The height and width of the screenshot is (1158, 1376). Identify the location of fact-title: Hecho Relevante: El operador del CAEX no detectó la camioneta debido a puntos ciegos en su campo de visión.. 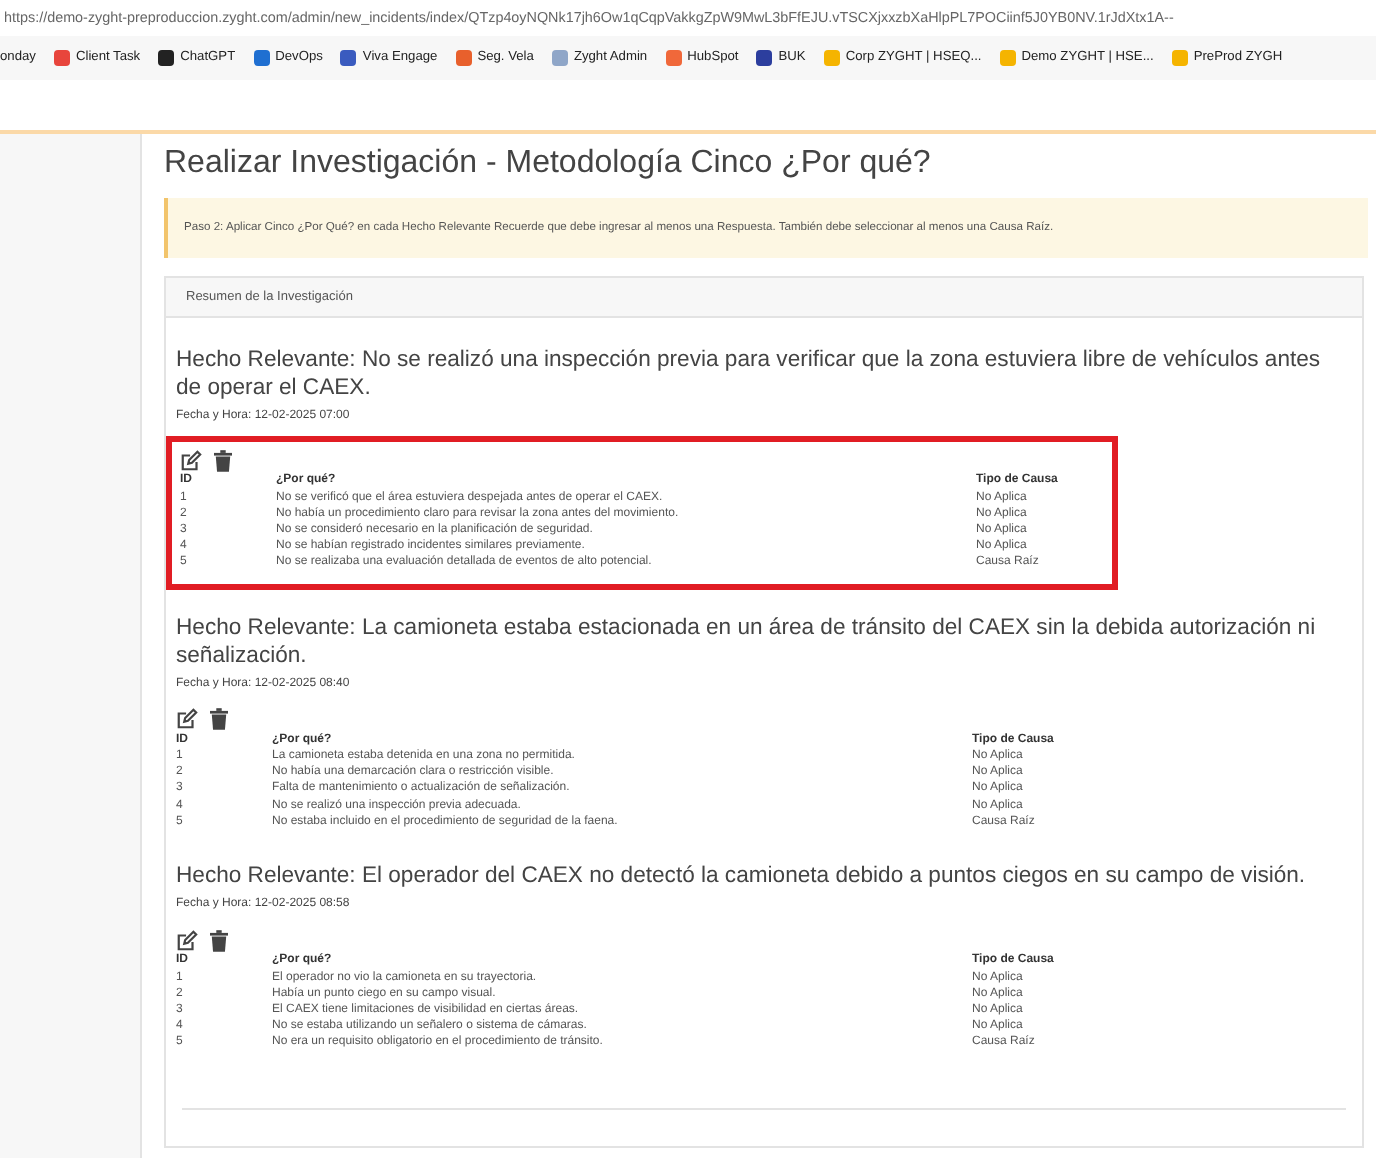
(742, 876).